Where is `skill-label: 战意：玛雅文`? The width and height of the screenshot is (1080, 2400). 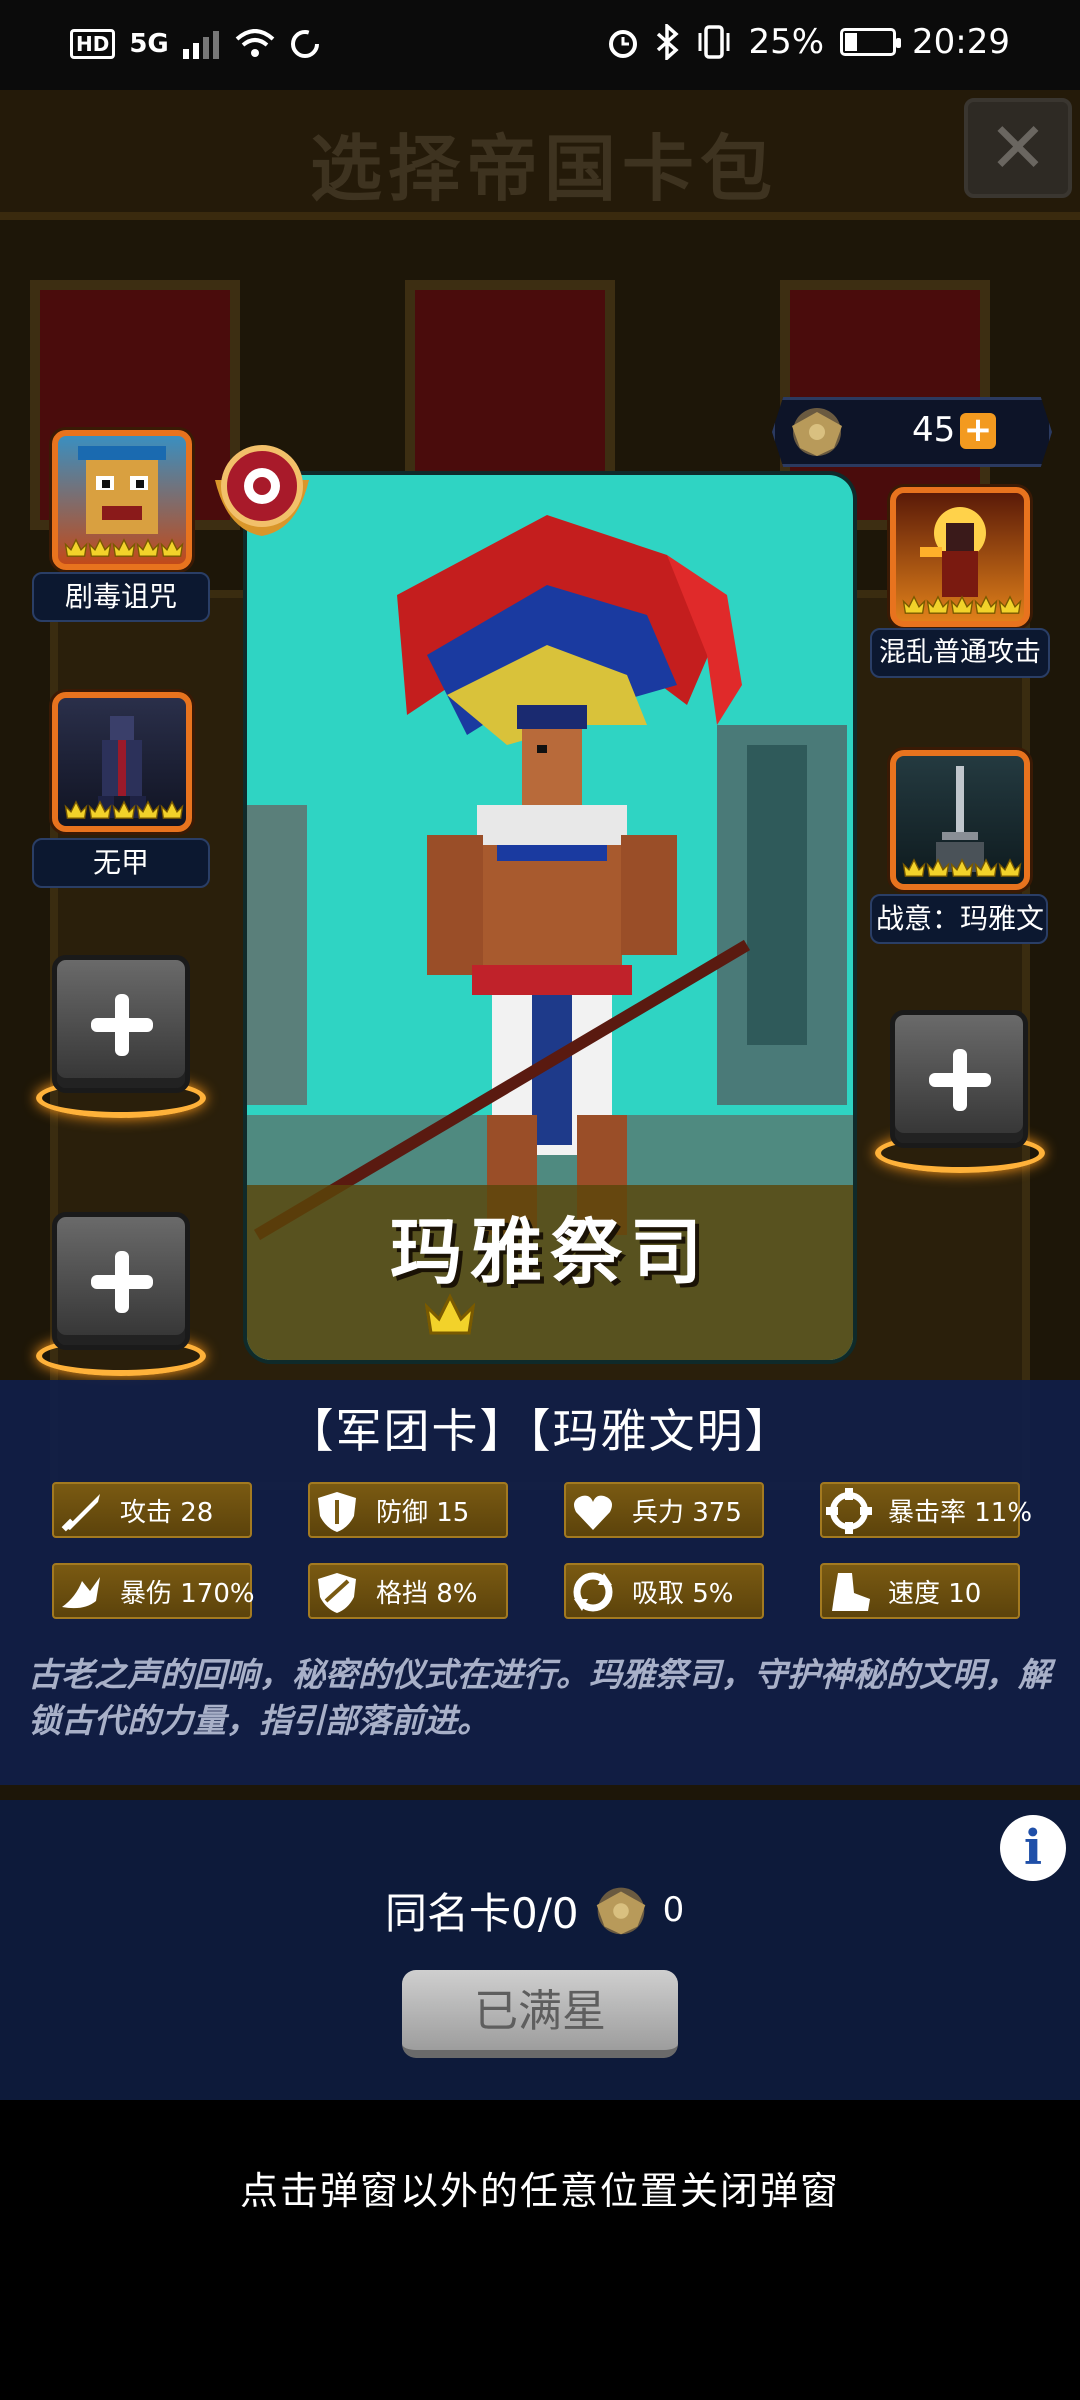 skill-label: 战意：玛雅文 is located at coordinates (959, 919).